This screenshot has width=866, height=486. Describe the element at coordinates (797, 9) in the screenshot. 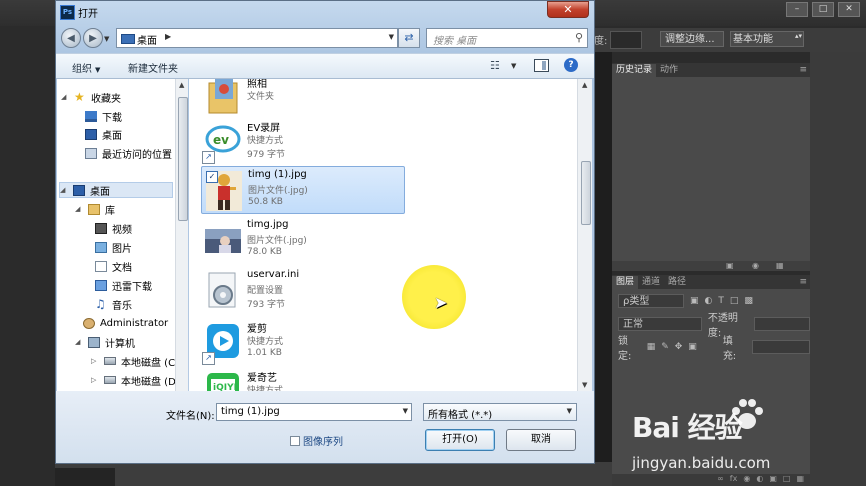

I see `minimize-icon: –` at that location.